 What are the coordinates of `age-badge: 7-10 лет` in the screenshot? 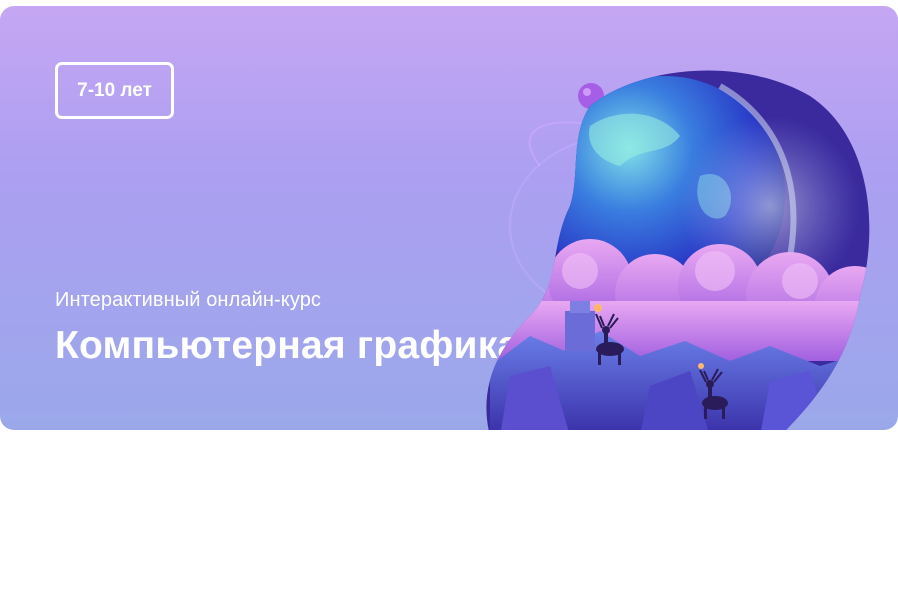 It's located at (114, 90).